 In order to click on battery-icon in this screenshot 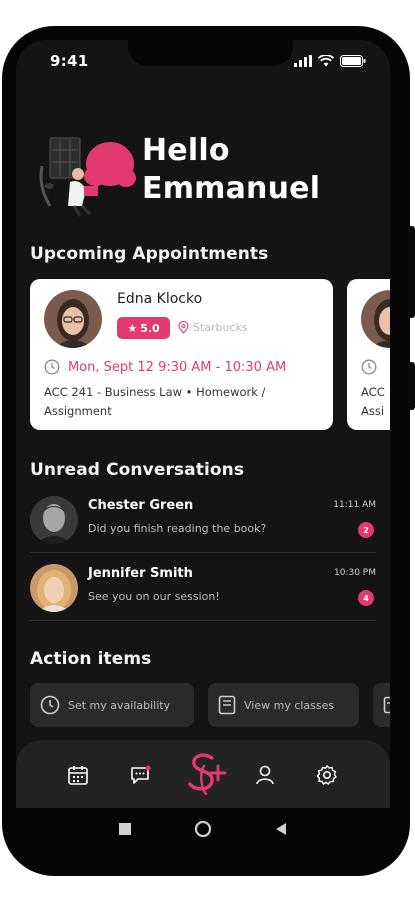, I will do `click(353, 61)`.